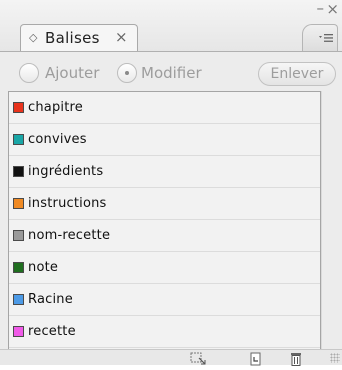 This screenshot has height=370, width=342. Describe the element at coordinates (329, 220) in the screenshot. I see `list-scrollbar` at that location.